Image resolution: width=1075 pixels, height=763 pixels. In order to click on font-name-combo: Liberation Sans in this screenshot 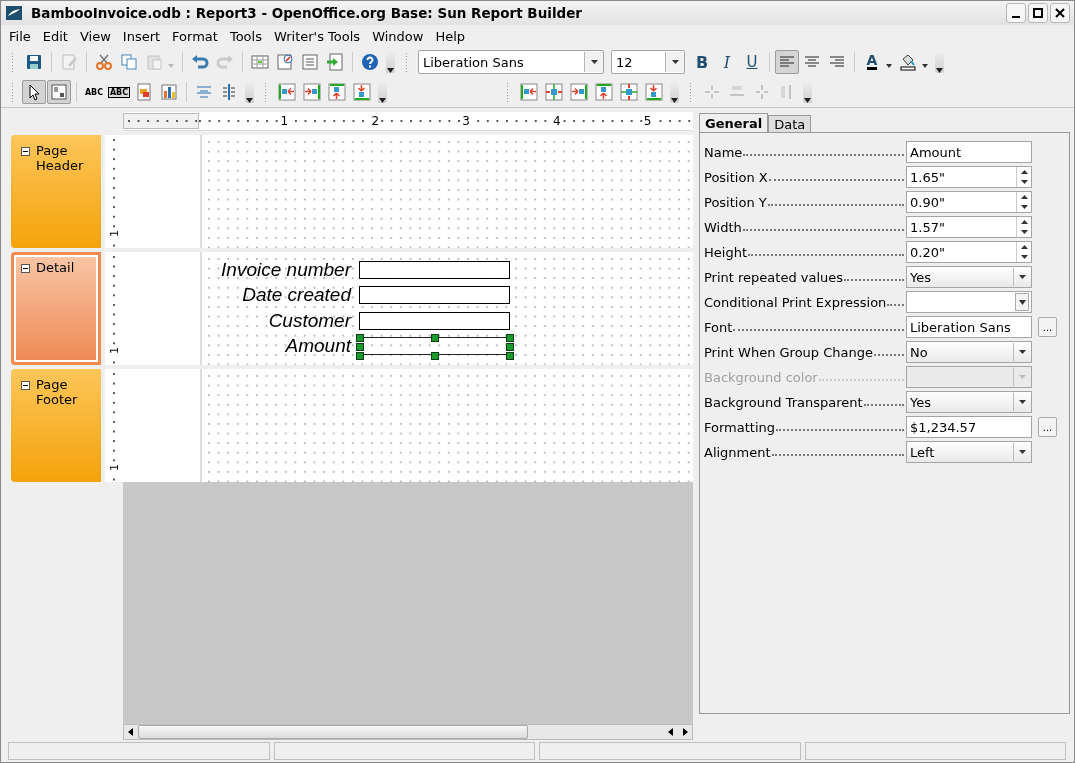, I will do `click(511, 62)`.